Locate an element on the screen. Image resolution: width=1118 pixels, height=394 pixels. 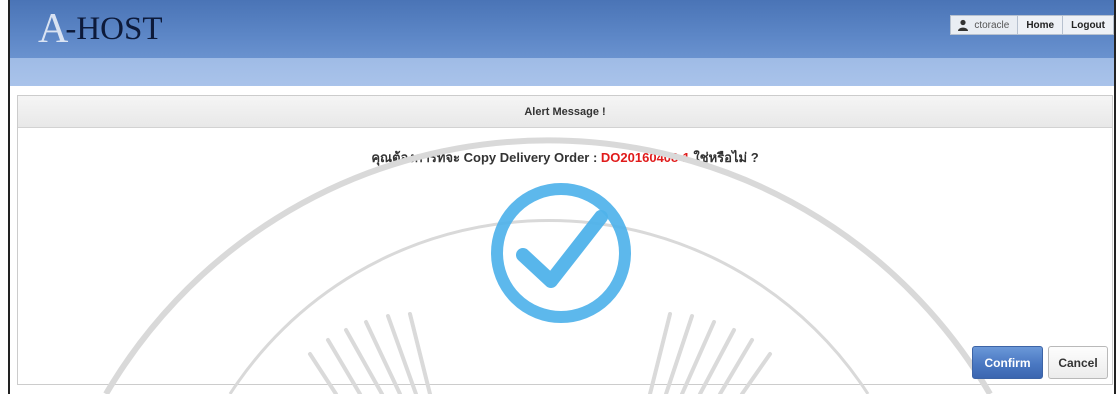
app-logo: A -HOST is located at coordinates (100, 29).